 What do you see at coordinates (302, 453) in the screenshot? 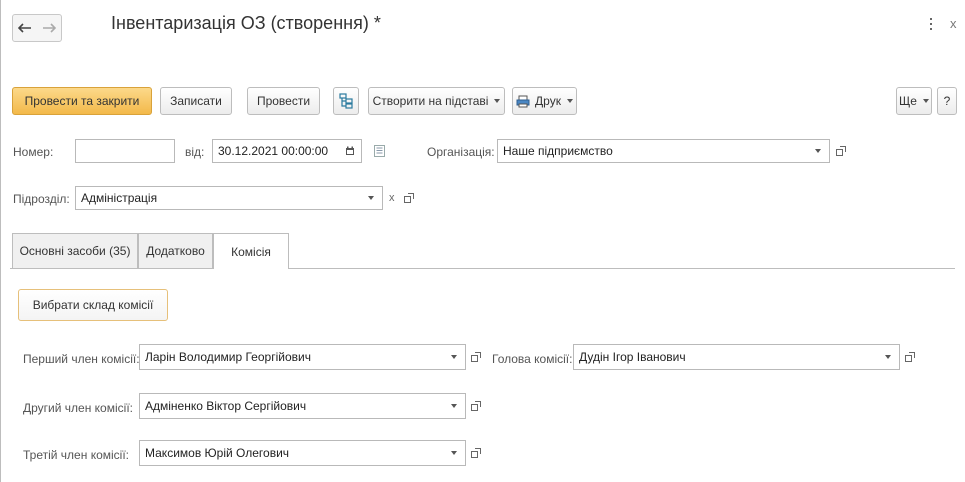
I see `member3-field: Максимов Юрій Олегович` at bounding box center [302, 453].